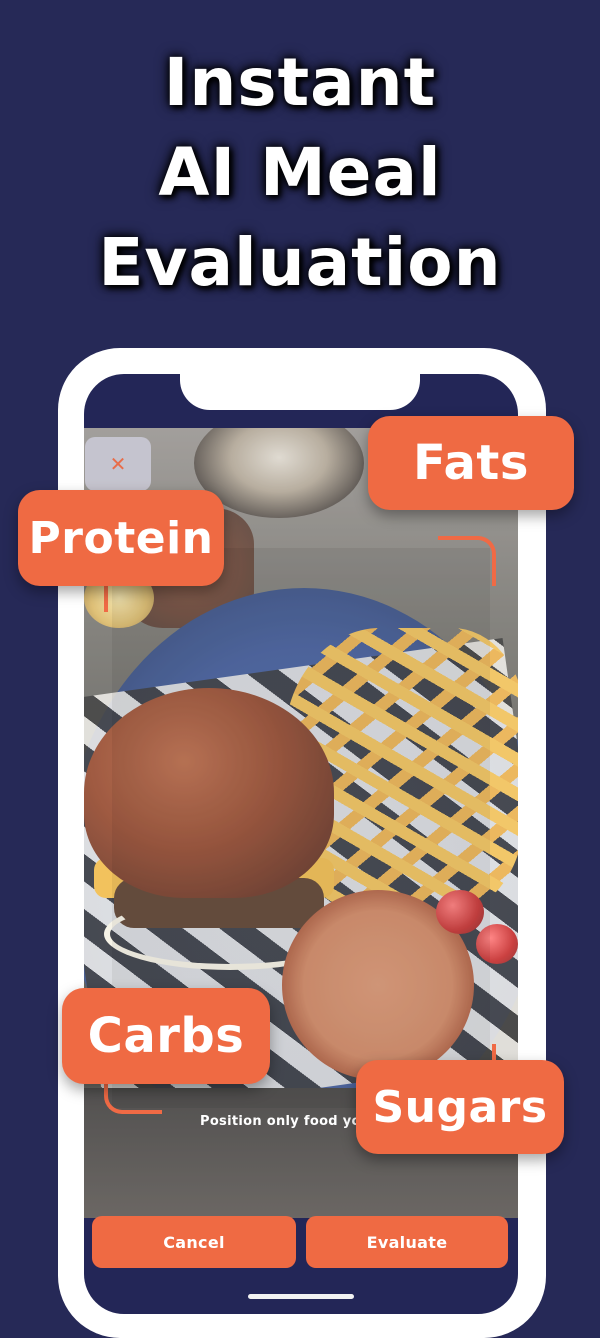 Image resolution: width=600 pixels, height=1338 pixels. I want to click on home-indicator, so click(301, 1296).